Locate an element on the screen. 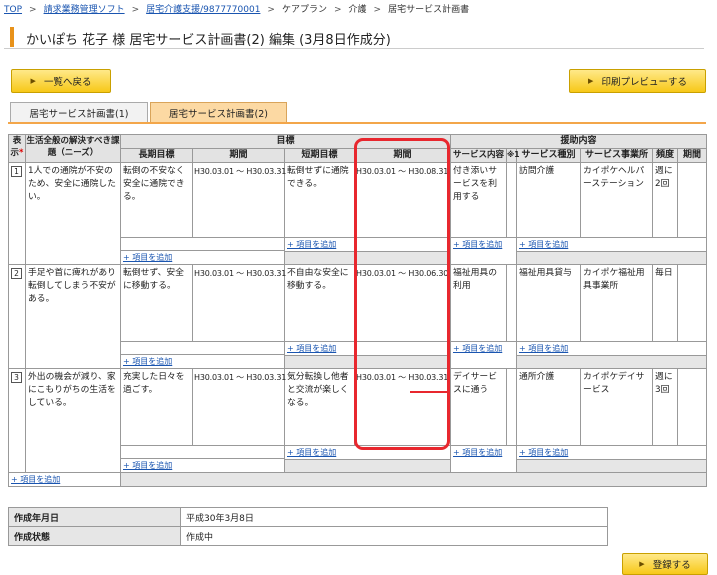 The width and height of the screenshot is (717, 575). needs-cell: 外出の機会が減り、家にこもりがちの生活をしている。 is located at coordinates (73, 420).